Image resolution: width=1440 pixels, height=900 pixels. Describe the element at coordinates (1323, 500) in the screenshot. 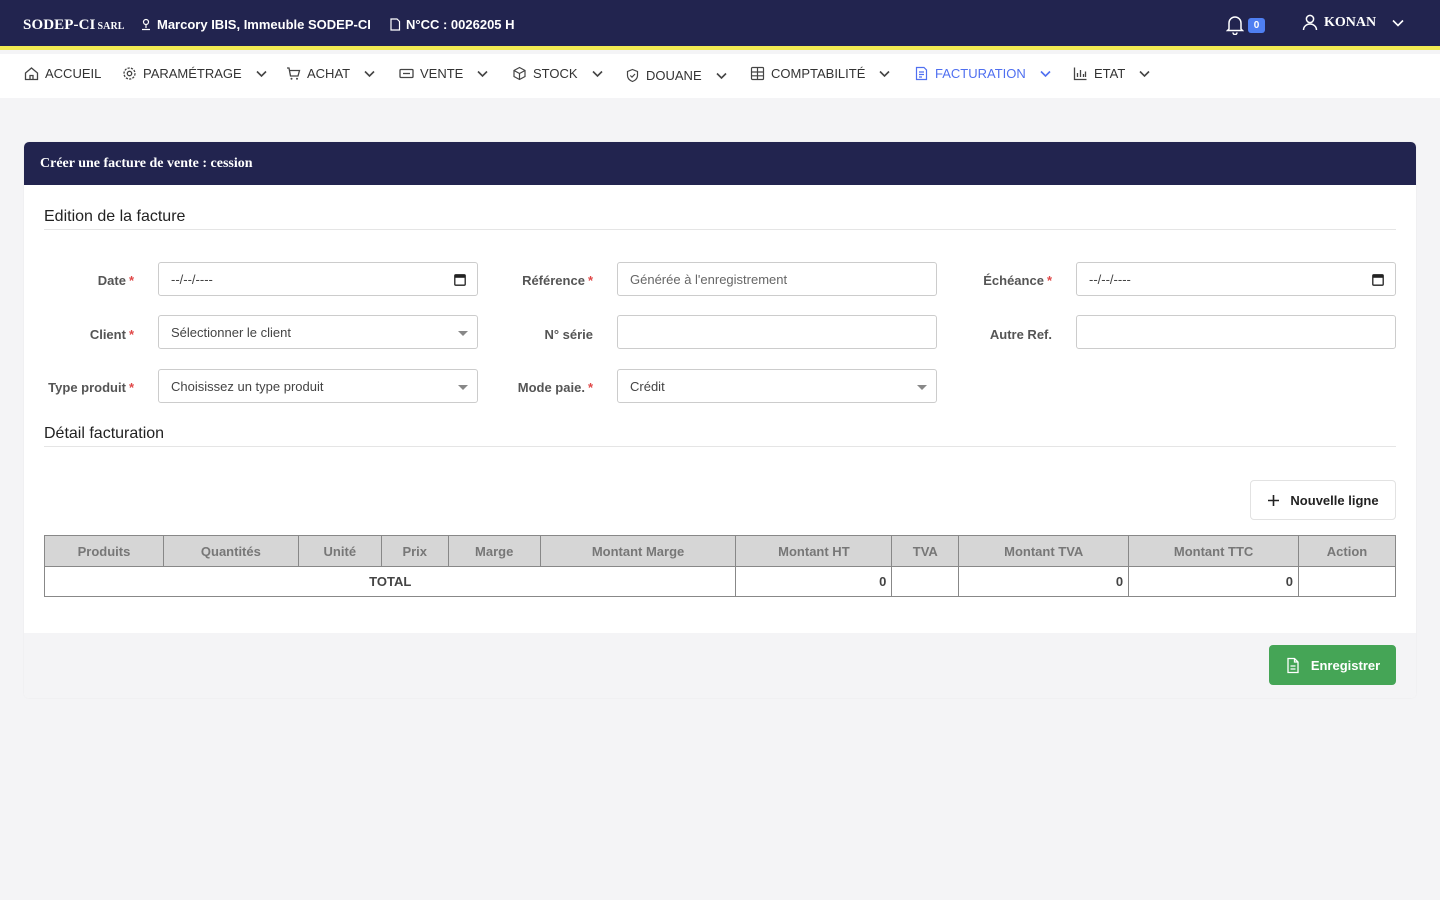

I see `new-line-button: Nouvelle ligne` at that location.